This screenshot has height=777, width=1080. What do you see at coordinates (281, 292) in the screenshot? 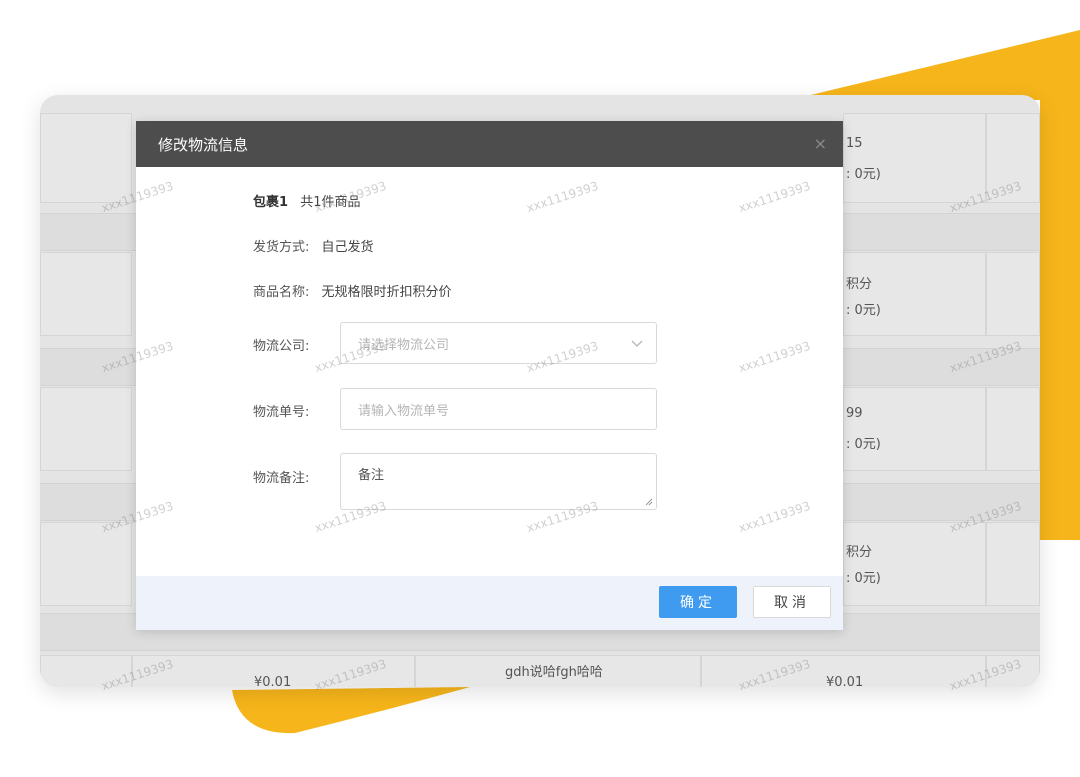
I see `product-name-label: 商品名称:` at bounding box center [281, 292].